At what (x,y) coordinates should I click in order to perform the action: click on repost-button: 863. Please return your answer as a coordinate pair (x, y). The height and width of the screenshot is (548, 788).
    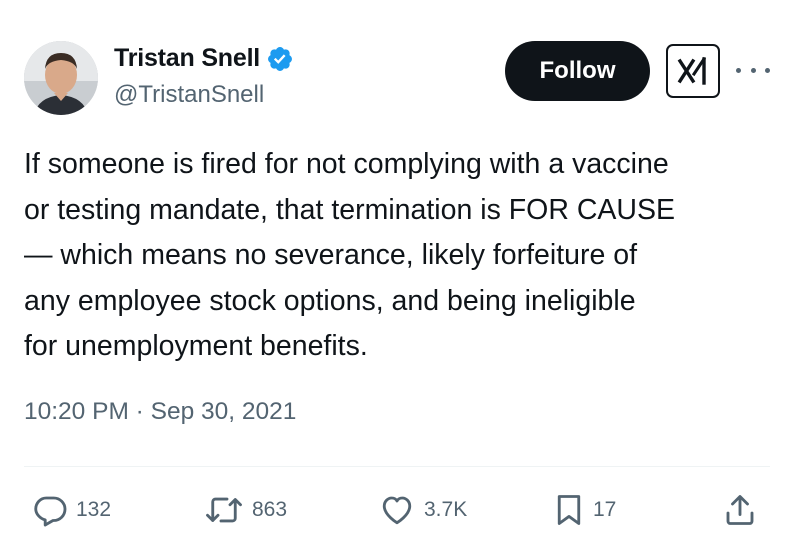
    Looking at the image, I should click on (245, 510).